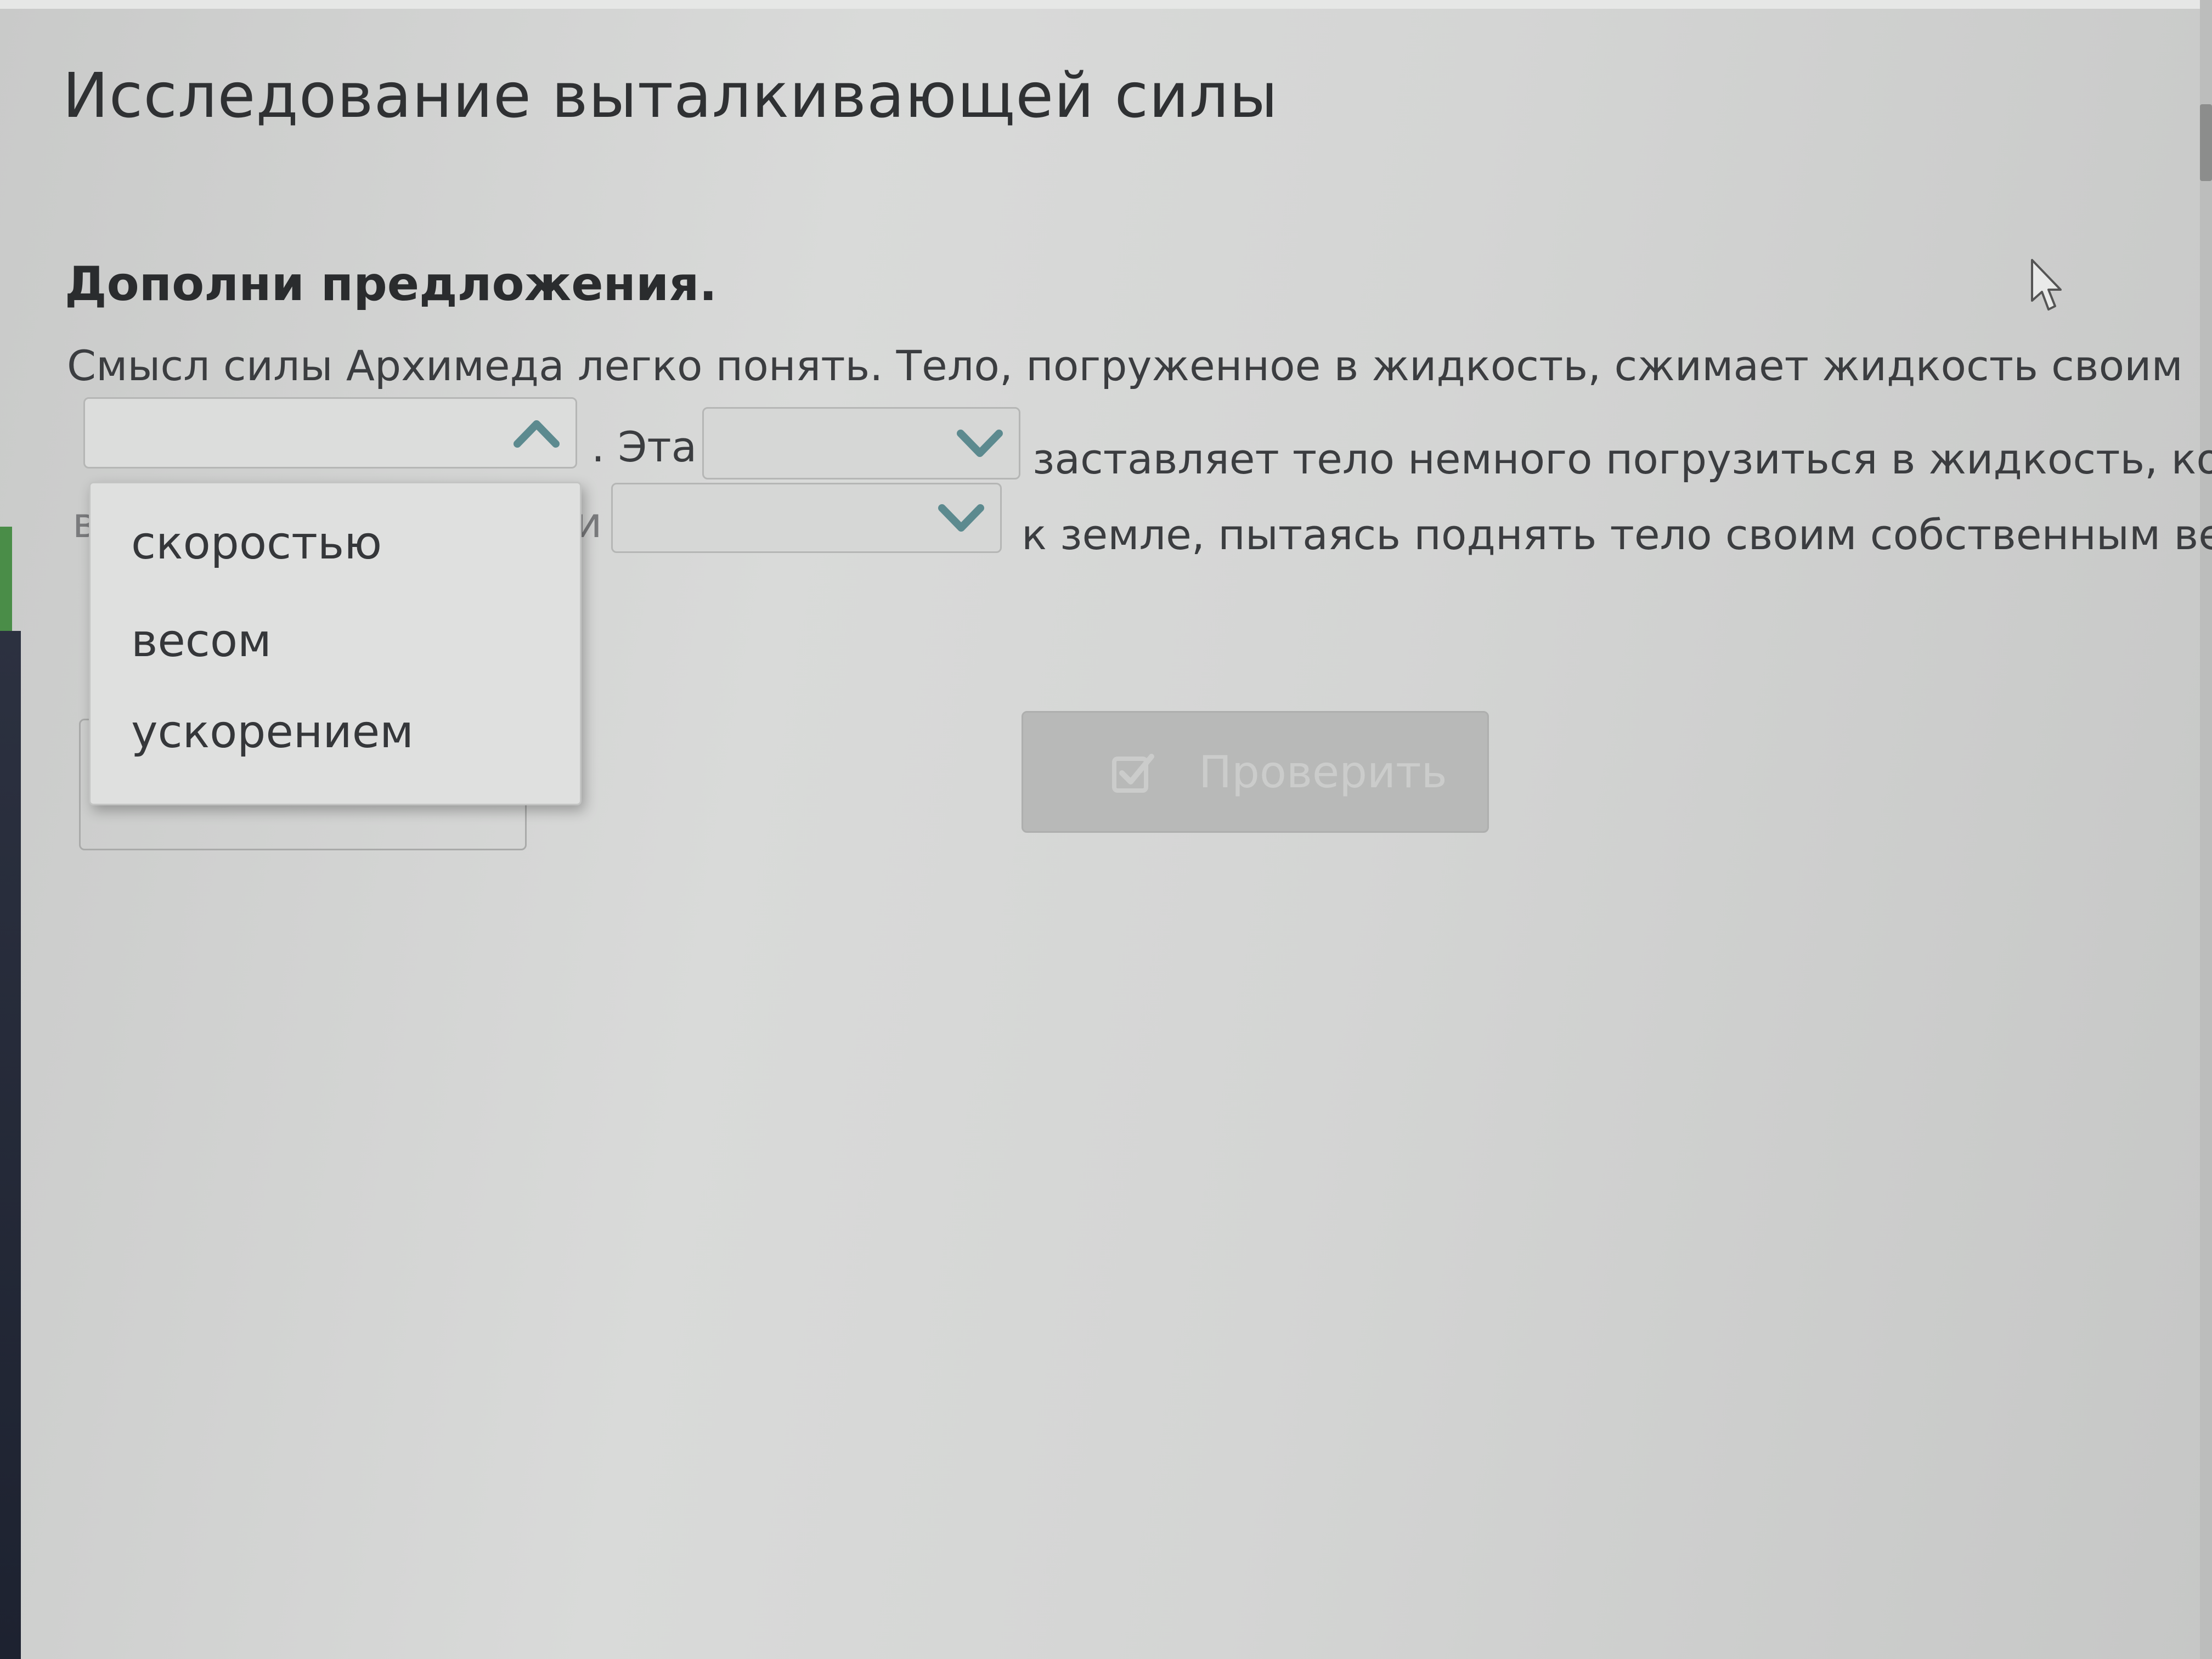  What do you see at coordinates (537, 434) in the screenshot?
I see `chevron-up-icon` at bounding box center [537, 434].